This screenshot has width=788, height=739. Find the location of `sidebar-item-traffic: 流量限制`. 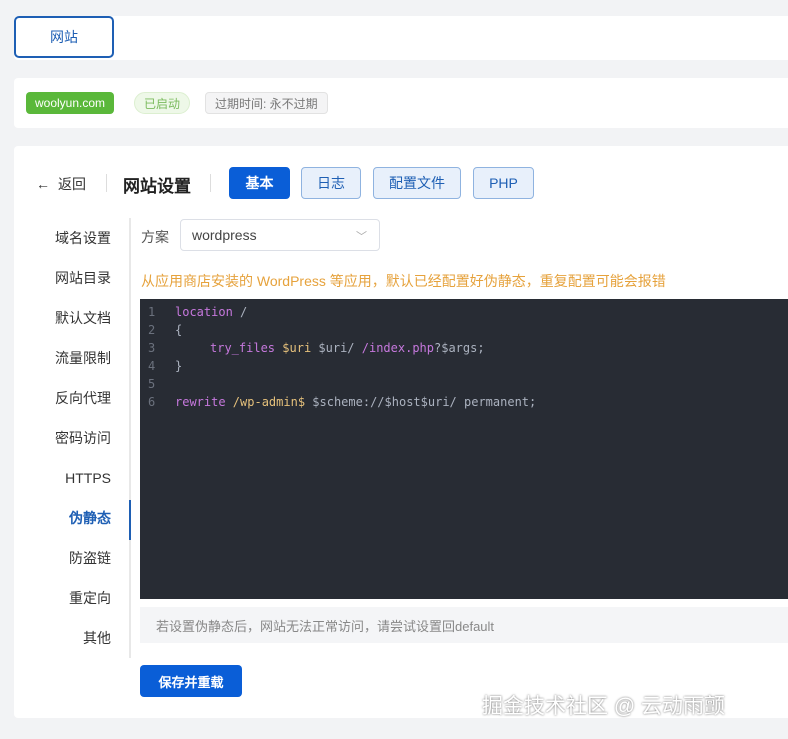

sidebar-item-traffic: 流量限制 is located at coordinates (72, 358).